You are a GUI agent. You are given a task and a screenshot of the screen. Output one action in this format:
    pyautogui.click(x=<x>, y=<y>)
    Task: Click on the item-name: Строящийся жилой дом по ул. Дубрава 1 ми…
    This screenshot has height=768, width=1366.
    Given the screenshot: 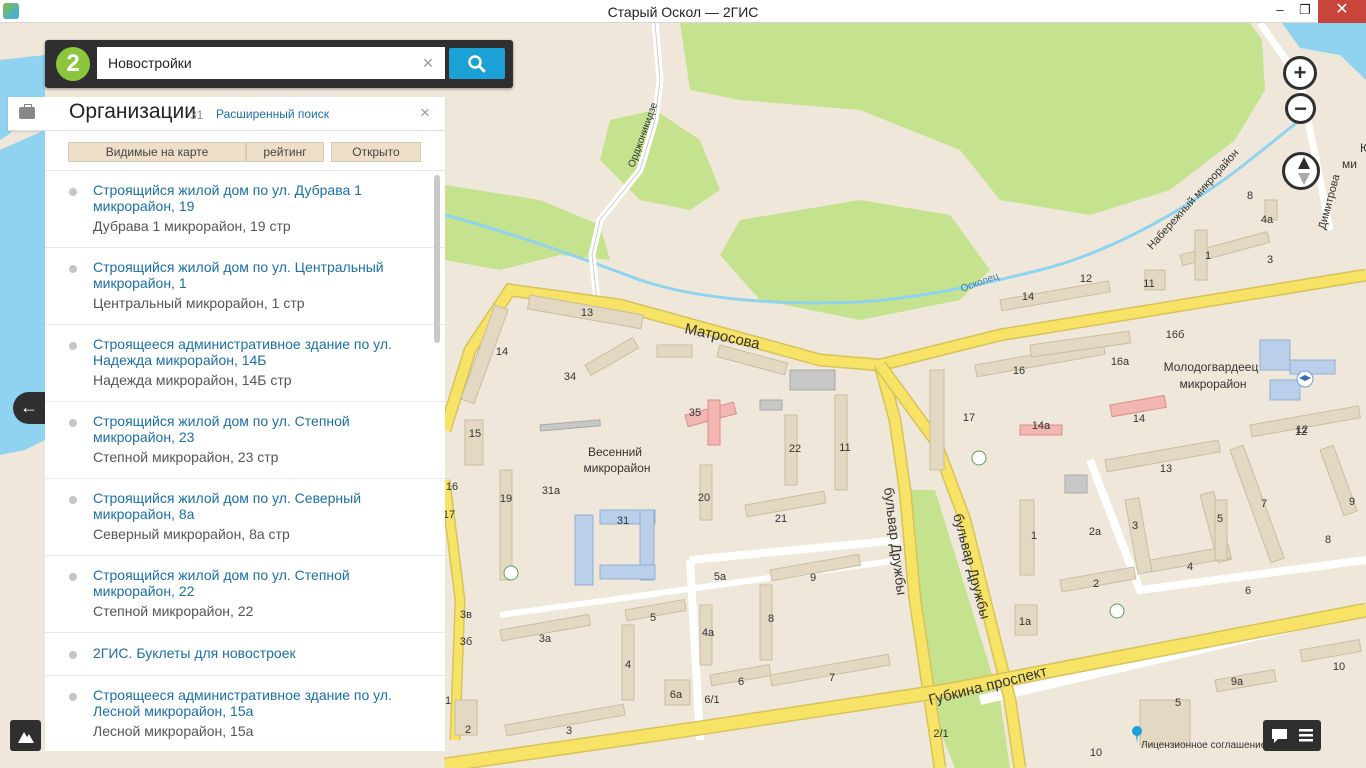 What is the action you would take?
    pyautogui.click(x=253, y=198)
    